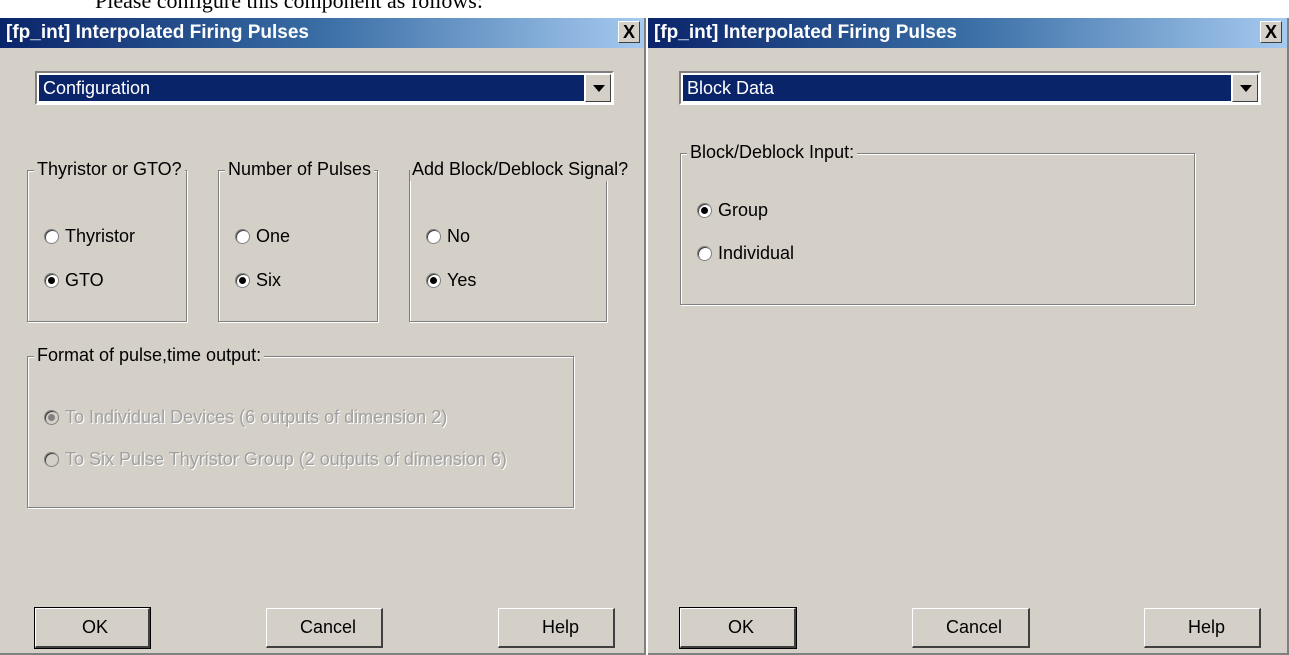 The width and height of the screenshot is (1289, 655). Describe the element at coordinates (520, 169) in the screenshot. I see `group-label: Add Block/Deblock Signal?` at that location.